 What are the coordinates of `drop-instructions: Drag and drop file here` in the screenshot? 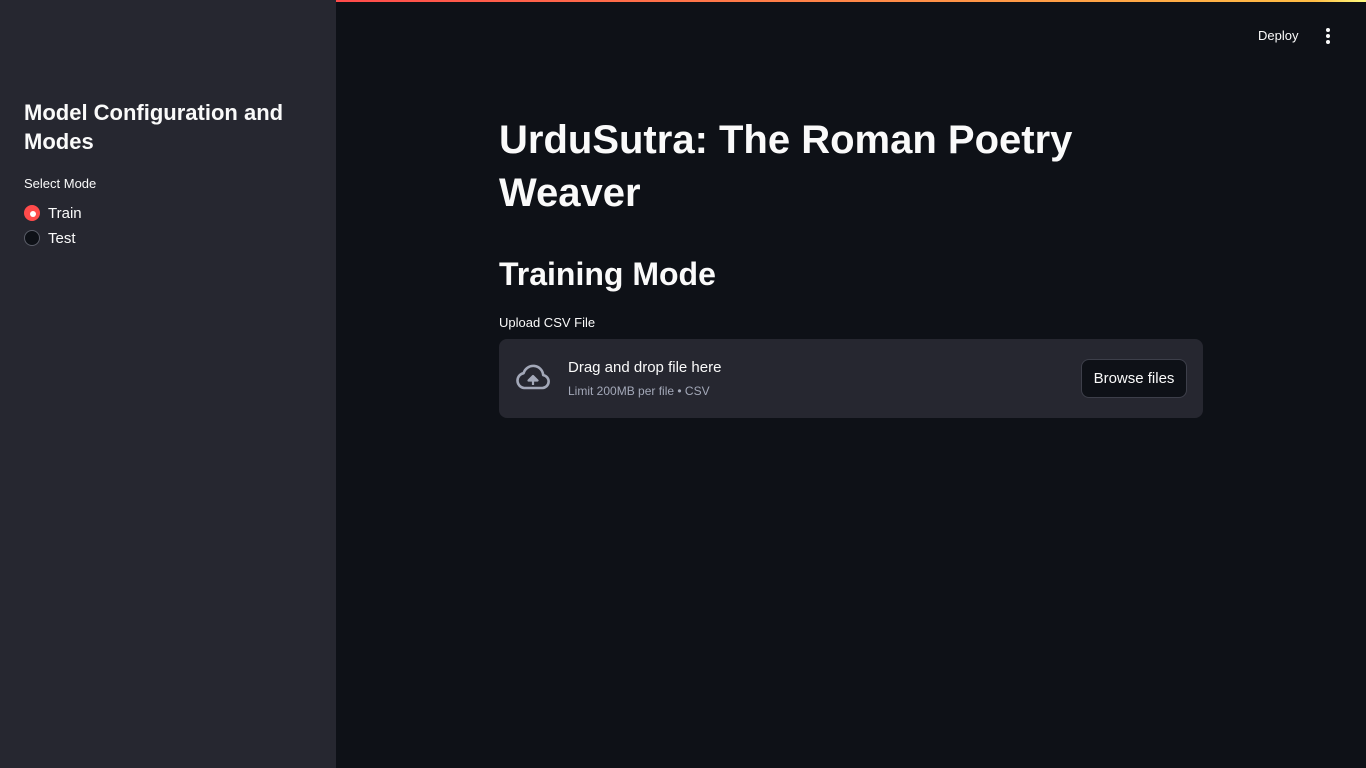 It's located at (645, 367).